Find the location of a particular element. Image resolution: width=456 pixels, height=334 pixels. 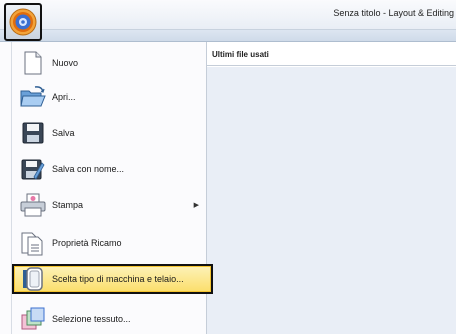

menu-item-save: Salva is located at coordinates (110, 133).